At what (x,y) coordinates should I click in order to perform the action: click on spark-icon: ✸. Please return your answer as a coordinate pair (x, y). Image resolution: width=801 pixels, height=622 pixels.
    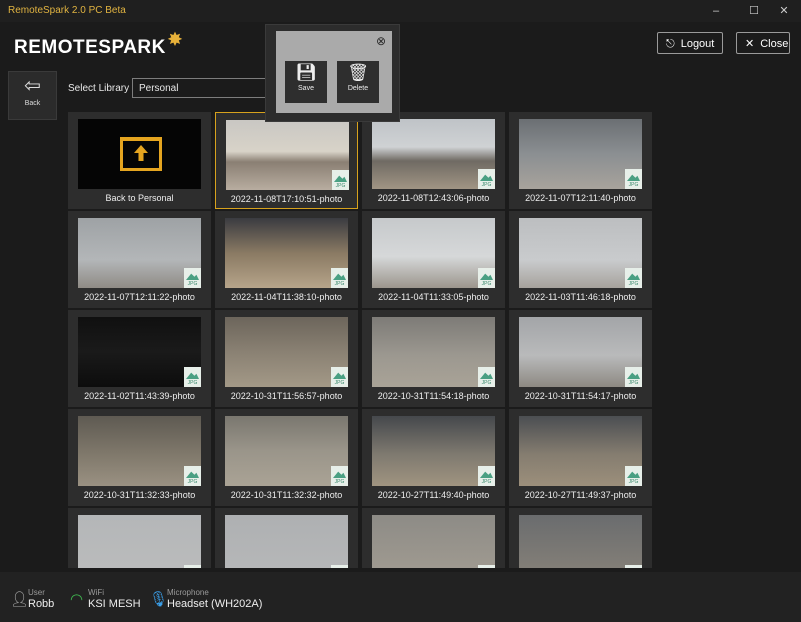
    Looking at the image, I should click on (175, 39).